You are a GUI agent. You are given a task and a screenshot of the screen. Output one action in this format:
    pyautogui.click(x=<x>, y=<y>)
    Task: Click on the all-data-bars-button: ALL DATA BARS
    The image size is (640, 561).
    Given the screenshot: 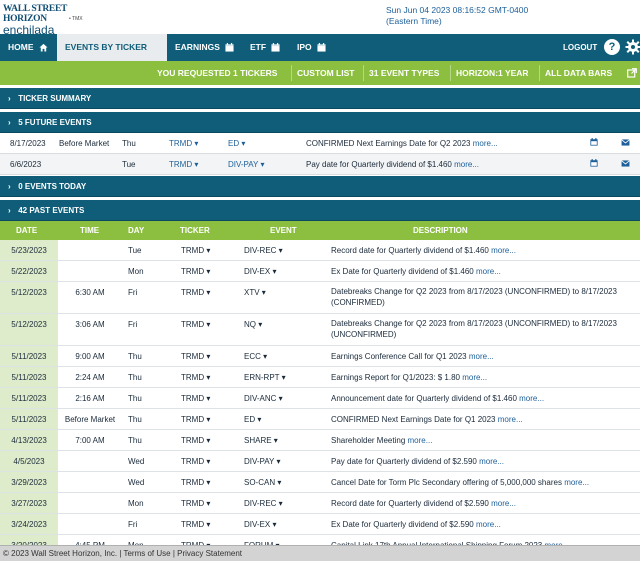 What is the action you would take?
    pyautogui.click(x=578, y=73)
    